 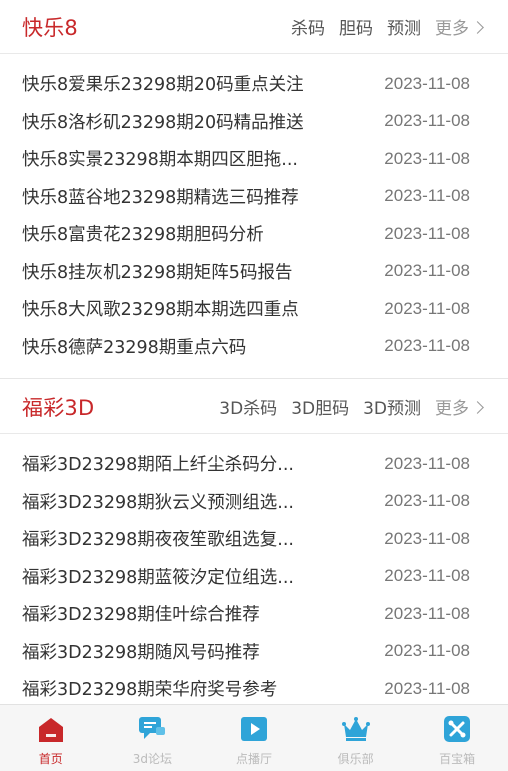 What do you see at coordinates (160, 310) in the screenshot?
I see `item-title: 快乐8大风歌23298期本期选四重点` at bounding box center [160, 310].